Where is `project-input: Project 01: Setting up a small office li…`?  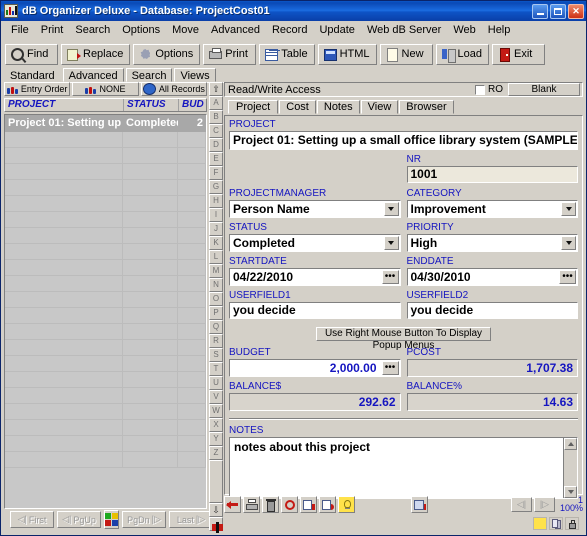
project-input: Project 01: Setting up a small office li… is located at coordinates (403, 140).